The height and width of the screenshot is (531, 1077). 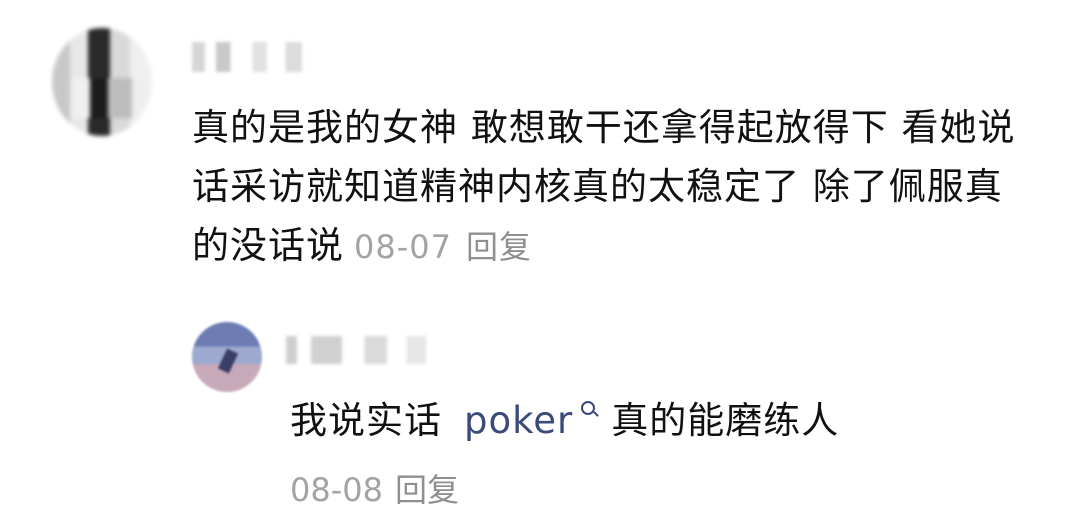 I want to click on search-icon, so click(x=588, y=408).